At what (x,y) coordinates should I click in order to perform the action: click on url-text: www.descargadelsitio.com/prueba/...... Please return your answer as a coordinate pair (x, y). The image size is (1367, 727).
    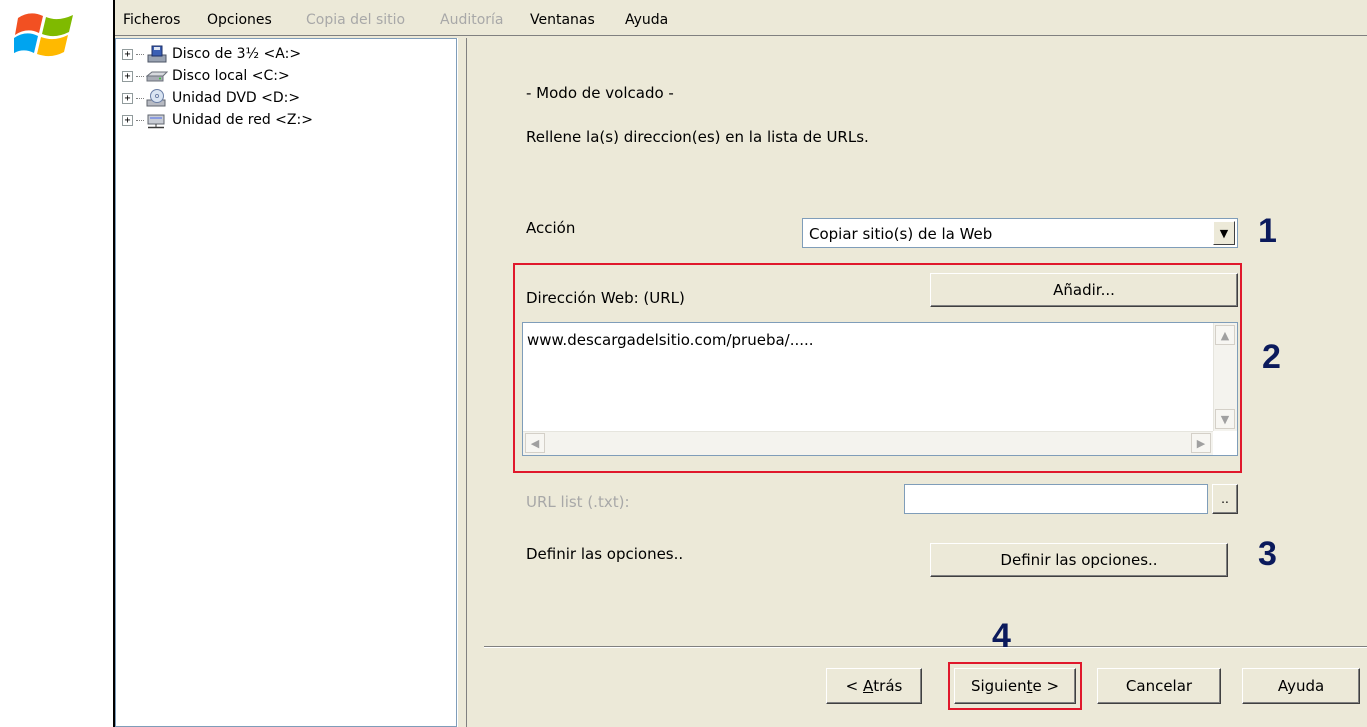
    Looking at the image, I should click on (670, 340).